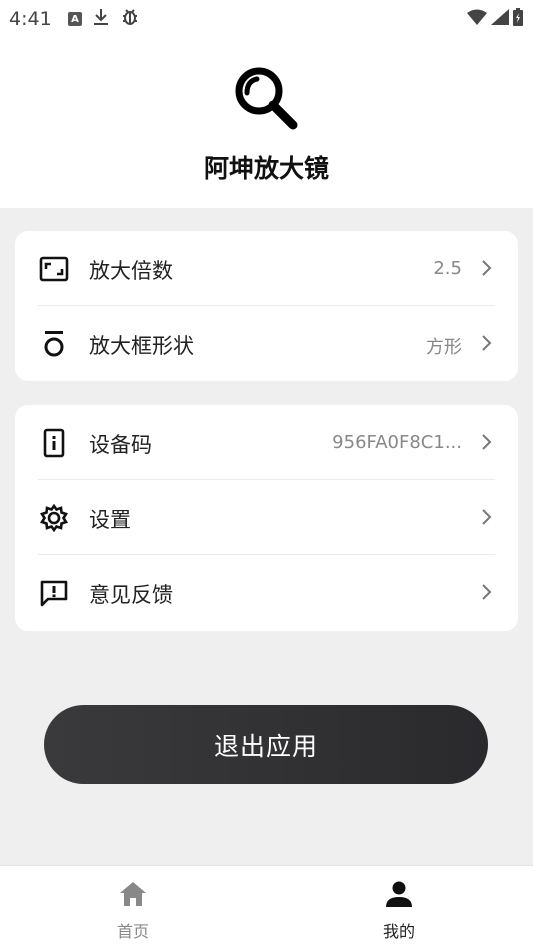 The width and height of the screenshot is (533, 950). I want to click on bottom-nav: 首页 我的, so click(266, 907).